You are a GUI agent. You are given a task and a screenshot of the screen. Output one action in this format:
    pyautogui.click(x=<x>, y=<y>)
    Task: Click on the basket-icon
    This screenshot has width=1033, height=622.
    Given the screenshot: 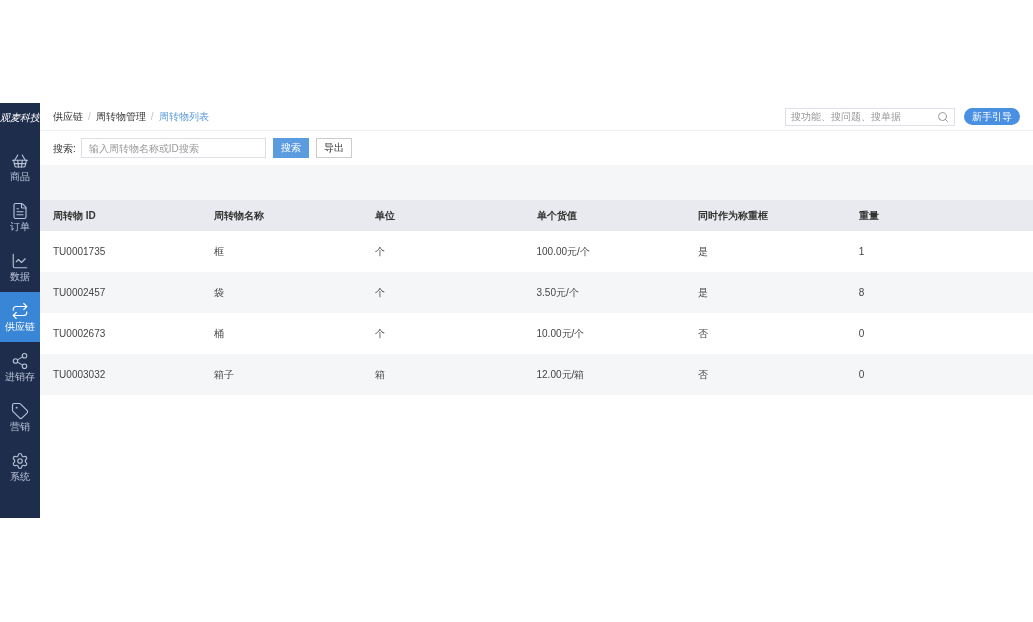 What is the action you would take?
    pyautogui.click(x=20, y=161)
    